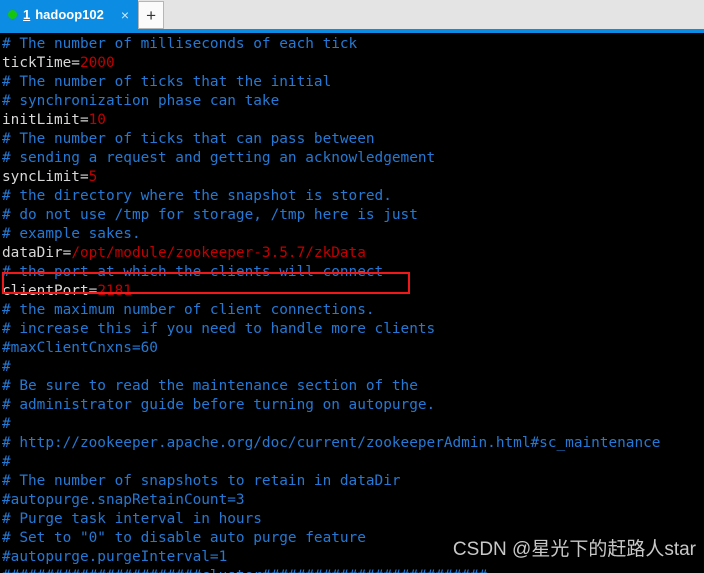 The image size is (704, 573). I want to click on comment-text: #autopurge.snapRetainCount=3, so click(123, 500).